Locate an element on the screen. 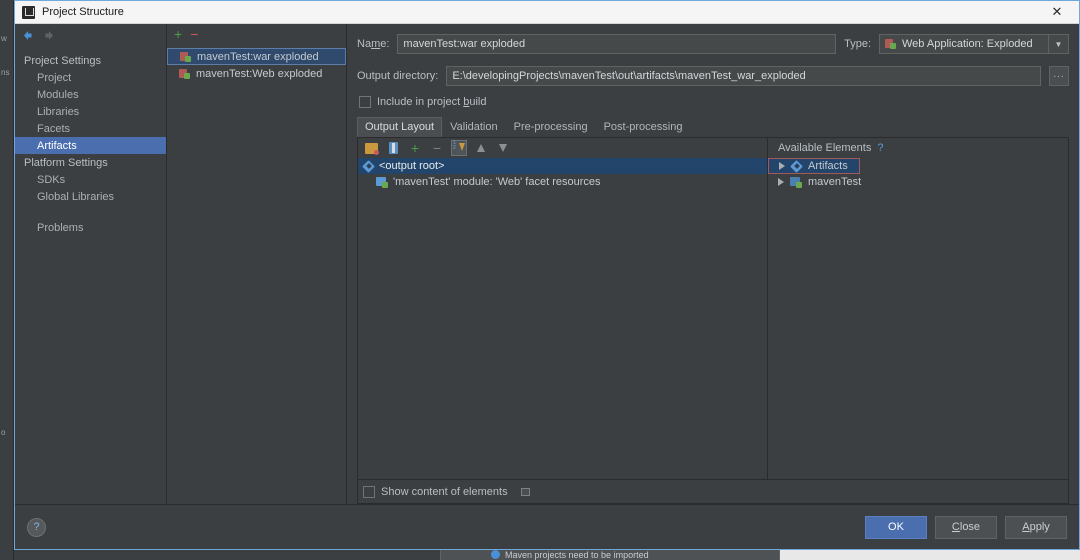 The width and height of the screenshot is (1080, 560). tree-row-label: <output root> is located at coordinates (412, 166).